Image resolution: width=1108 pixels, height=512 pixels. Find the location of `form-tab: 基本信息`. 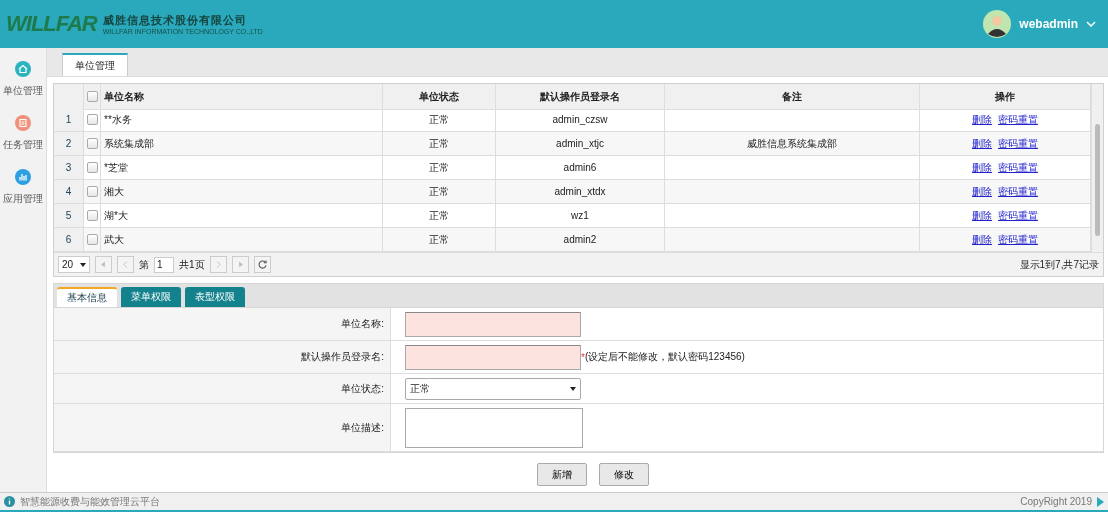

form-tab: 基本信息 is located at coordinates (87, 297).